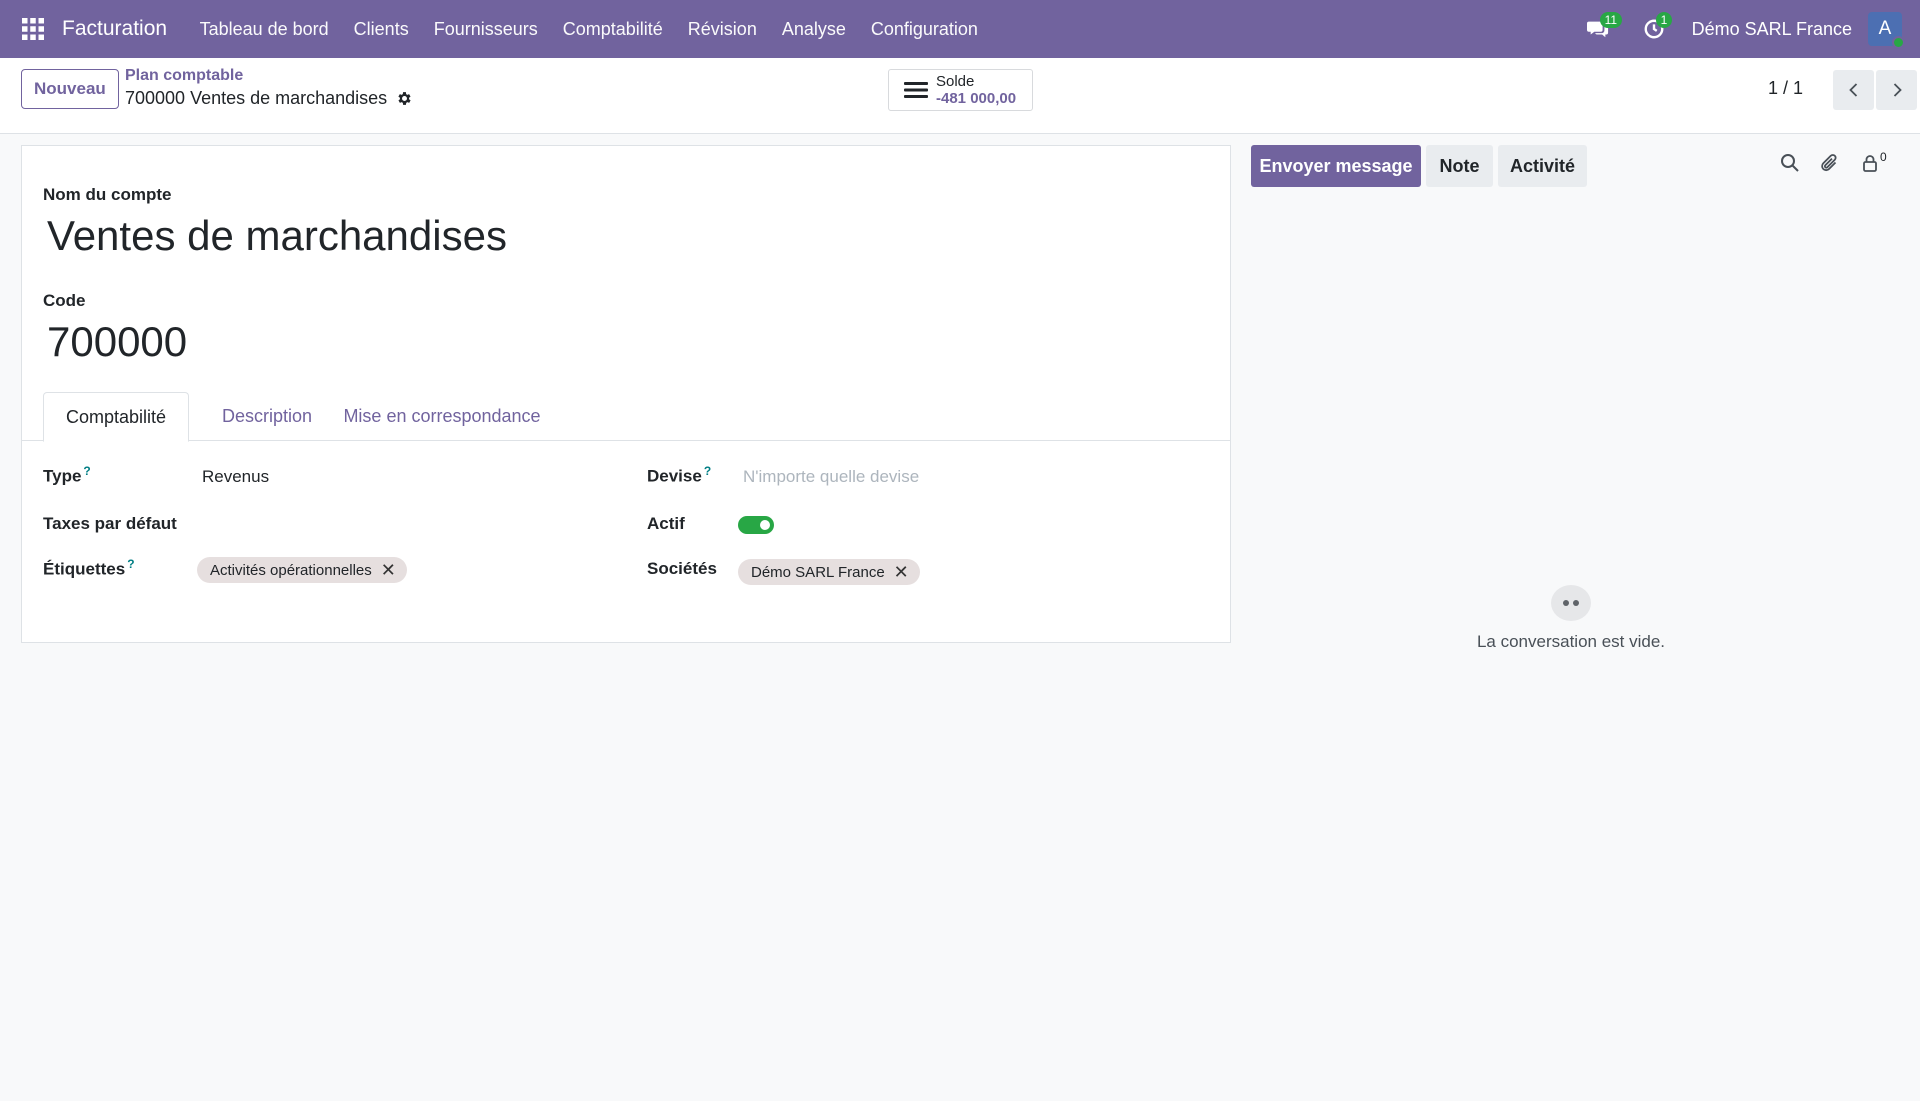 This screenshot has height=1101, width=1920. I want to click on balance-value: -481 000,00, so click(976, 98).